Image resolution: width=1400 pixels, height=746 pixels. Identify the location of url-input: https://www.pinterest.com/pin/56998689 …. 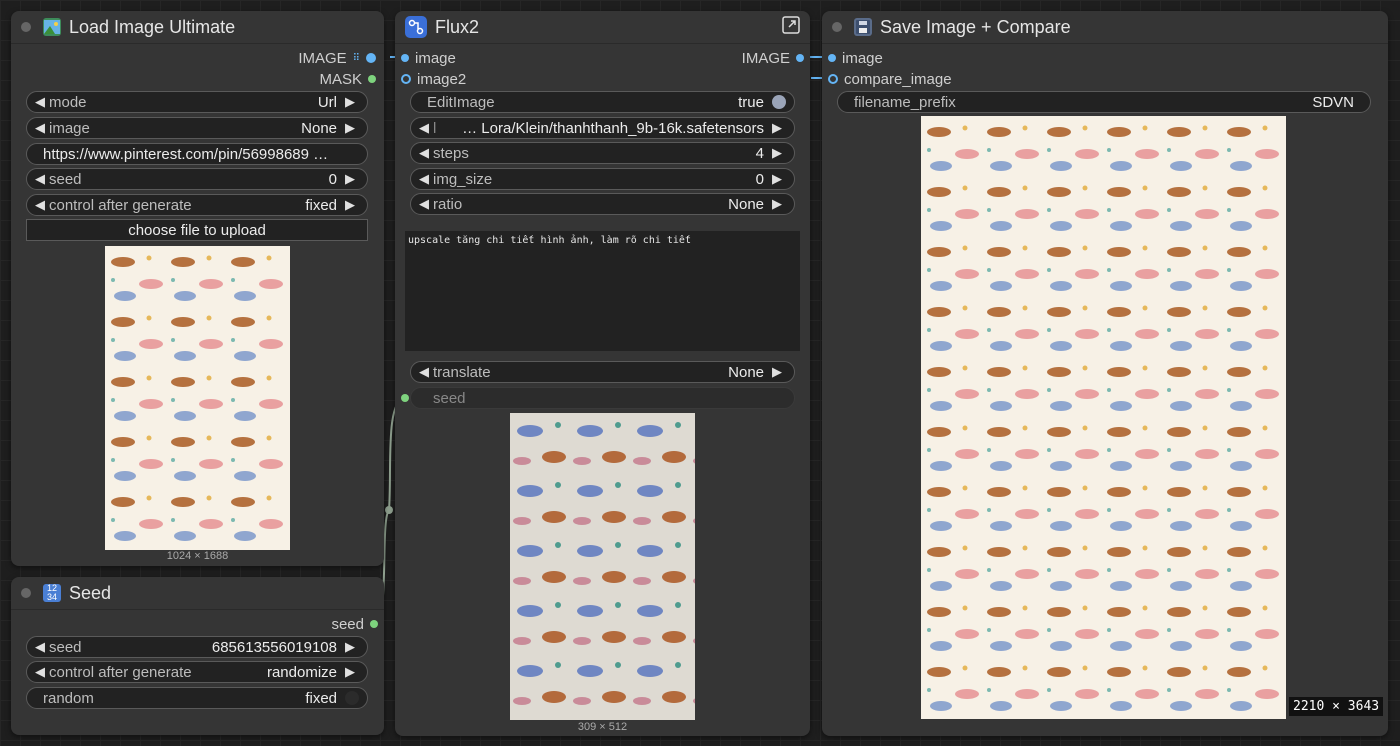
(197, 154).